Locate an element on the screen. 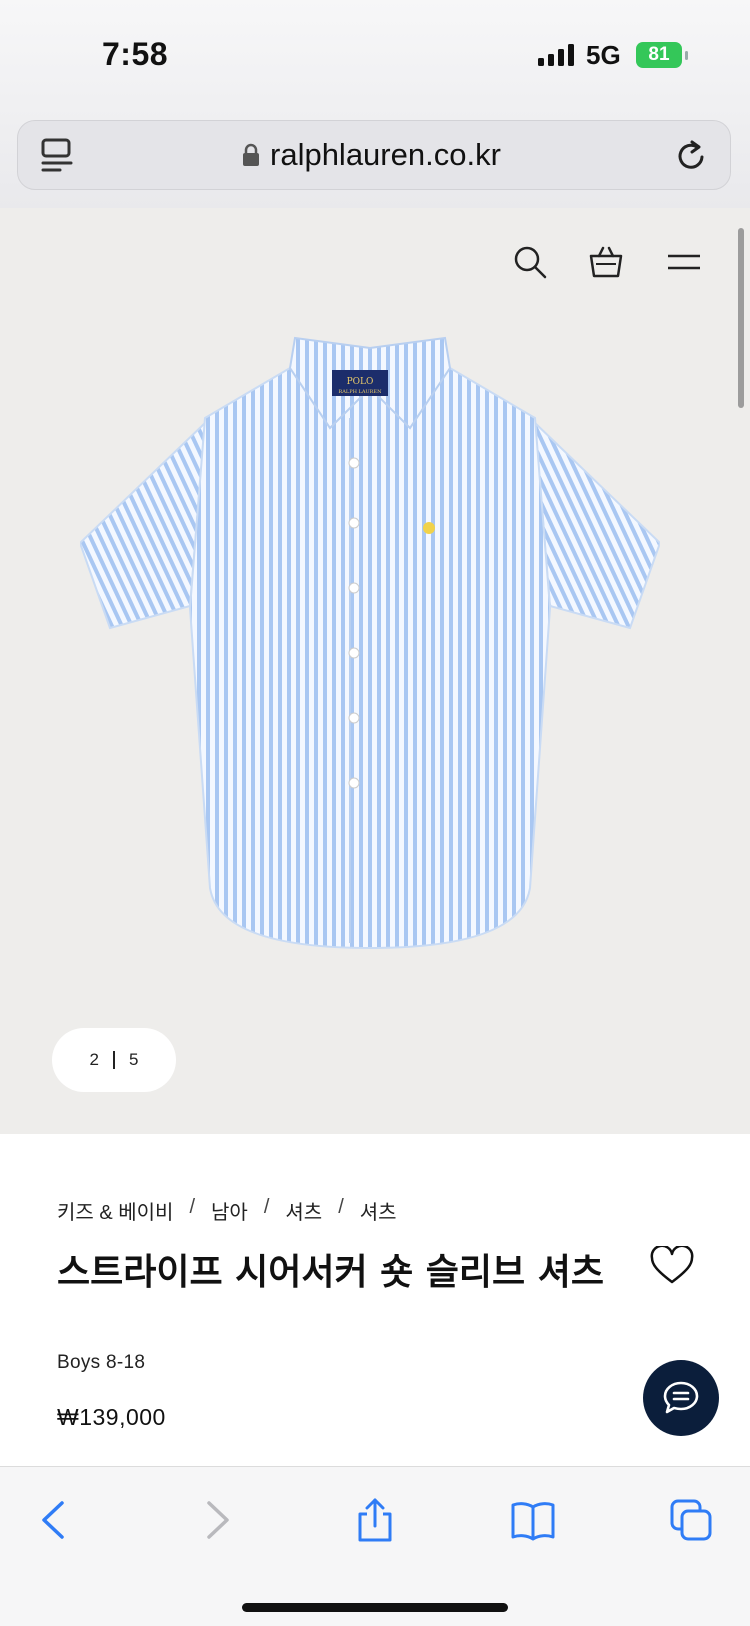 The height and width of the screenshot is (1626, 750). product-price: ₩139,000 is located at coordinates (111, 1417).